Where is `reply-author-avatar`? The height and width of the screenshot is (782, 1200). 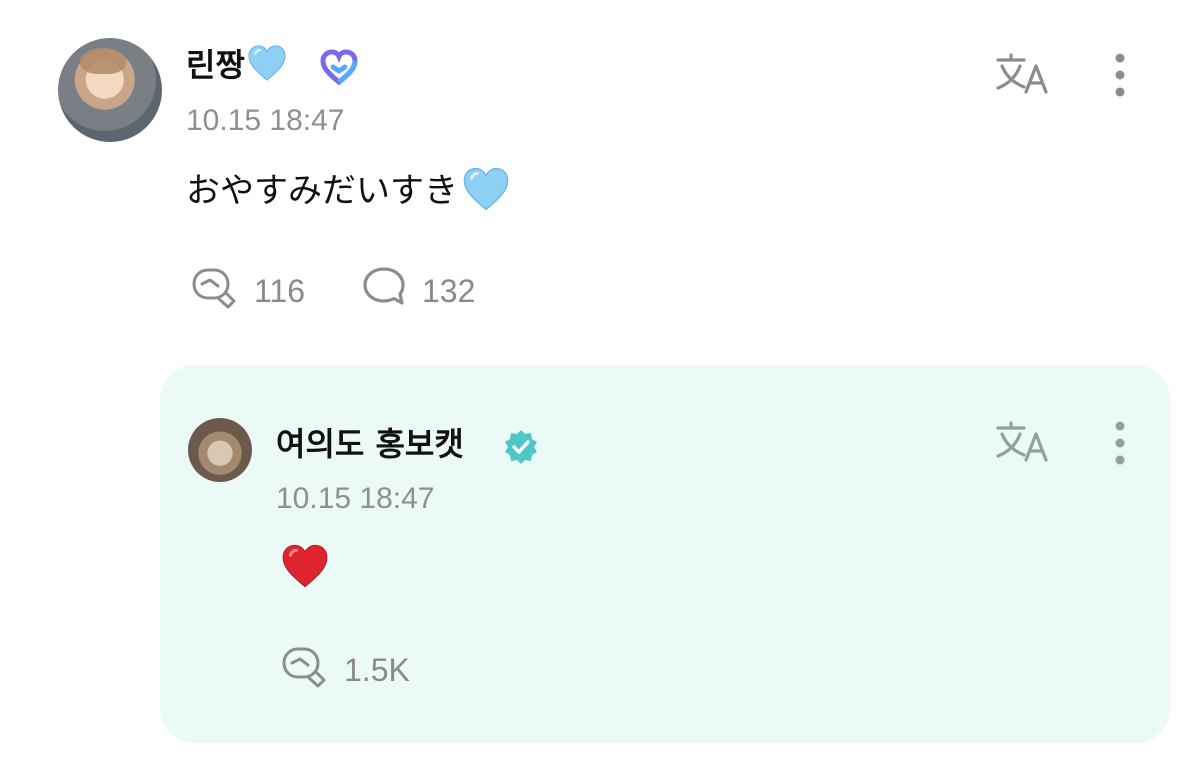
reply-author-avatar is located at coordinates (220, 450).